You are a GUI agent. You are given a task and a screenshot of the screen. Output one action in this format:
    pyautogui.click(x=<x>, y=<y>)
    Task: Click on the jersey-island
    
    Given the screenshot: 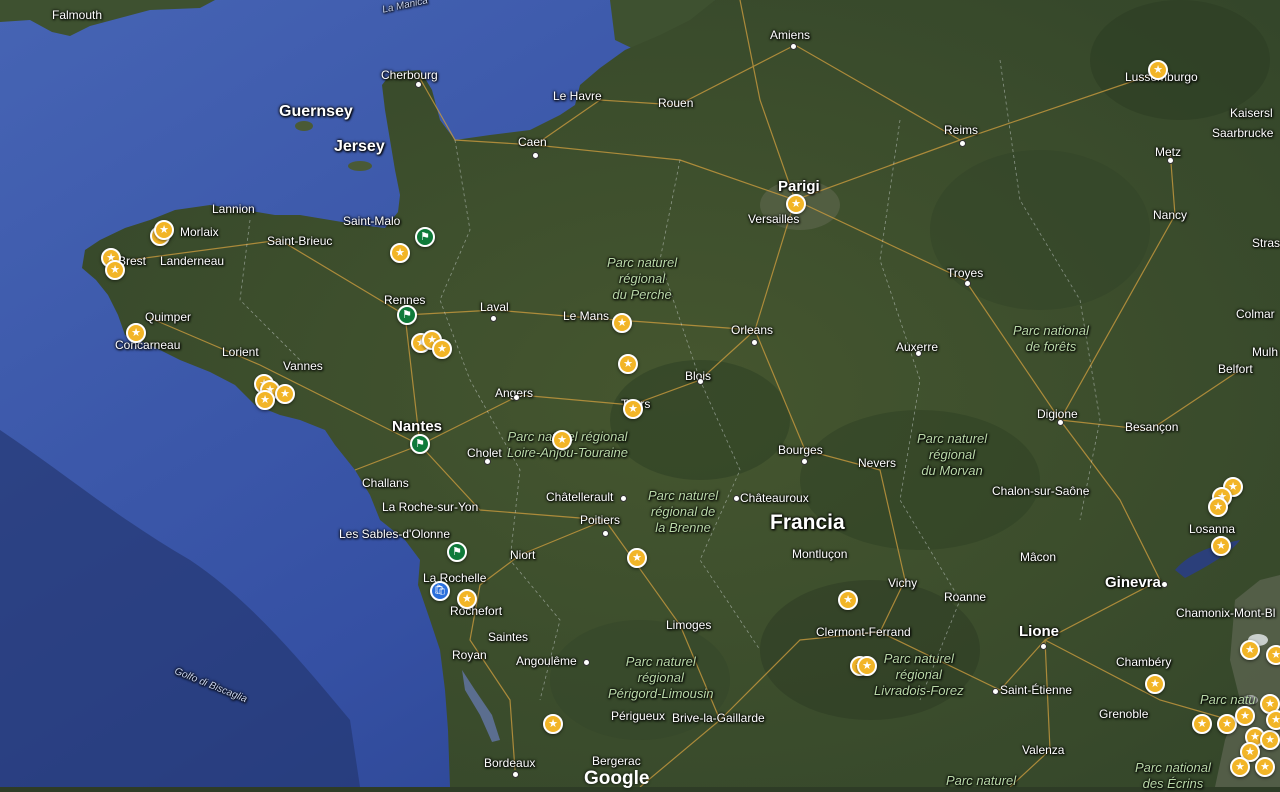 What is the action you would take?
    pyautogui.click(x=360, y=166)
    